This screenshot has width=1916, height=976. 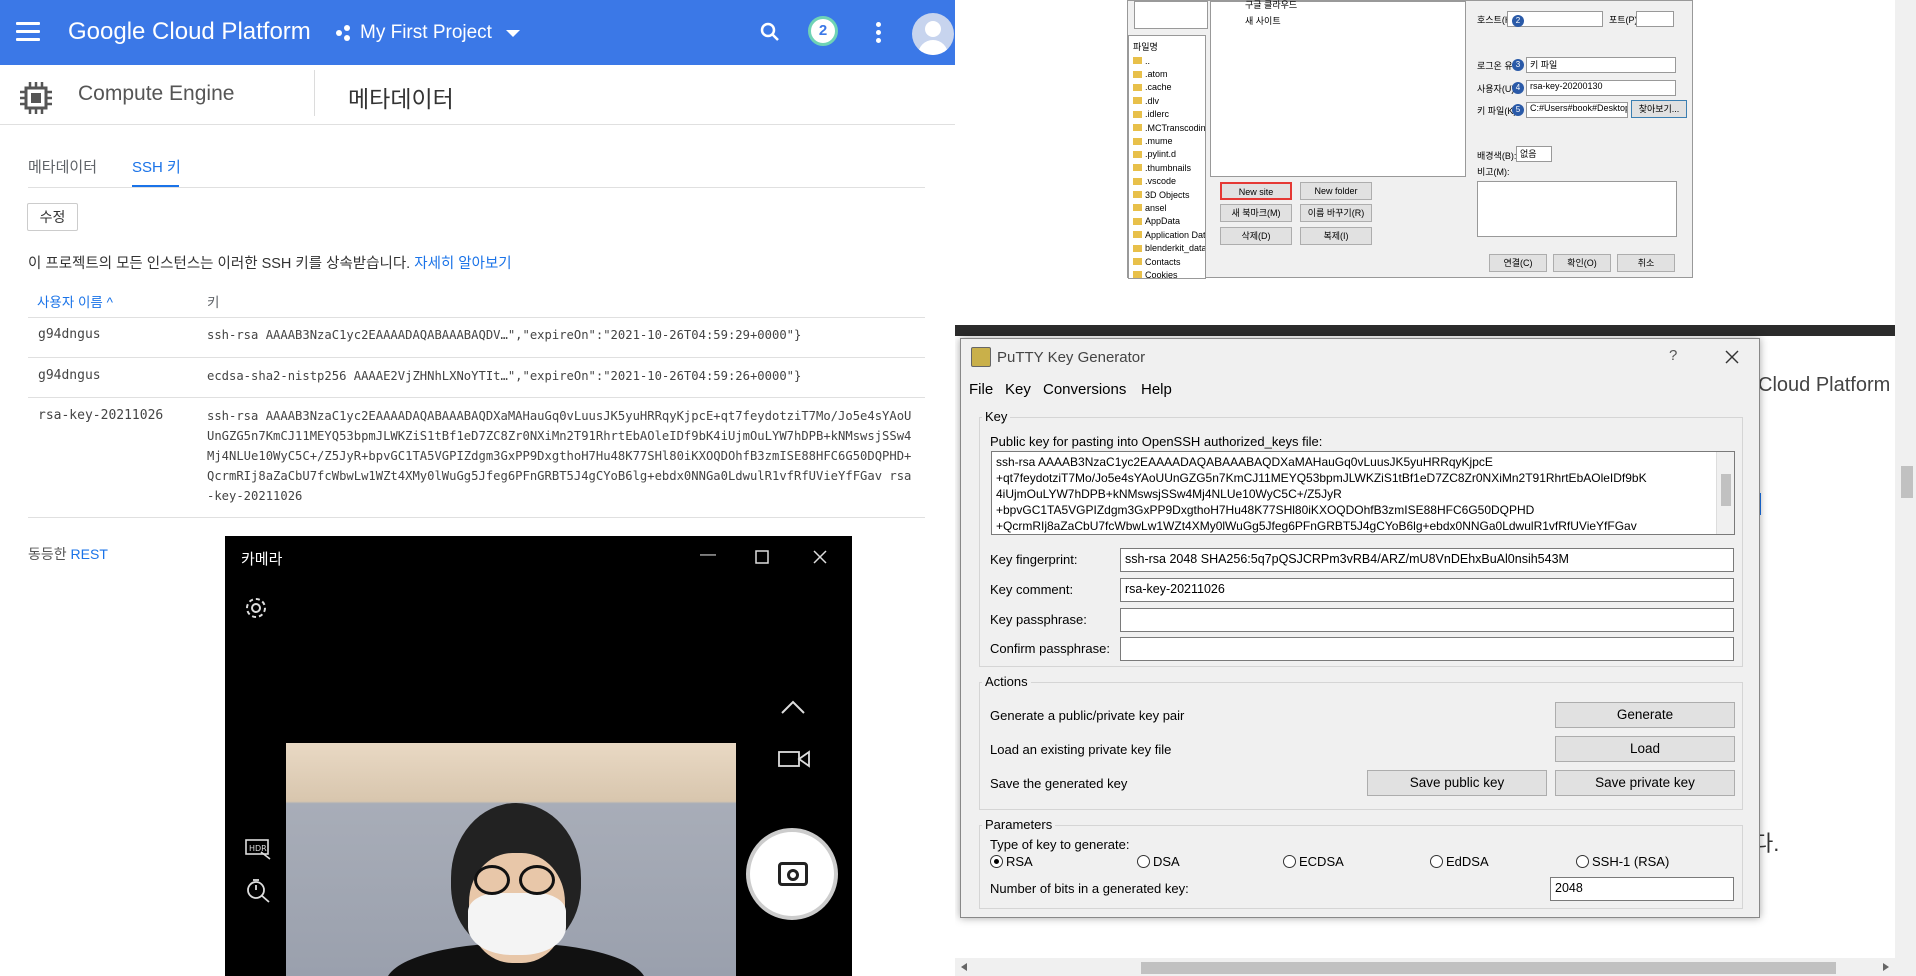 What do you see at coordinates (1886, 967) in the screenshot?
I see `chevron-right-icon` at bounding box center [1886, 967].